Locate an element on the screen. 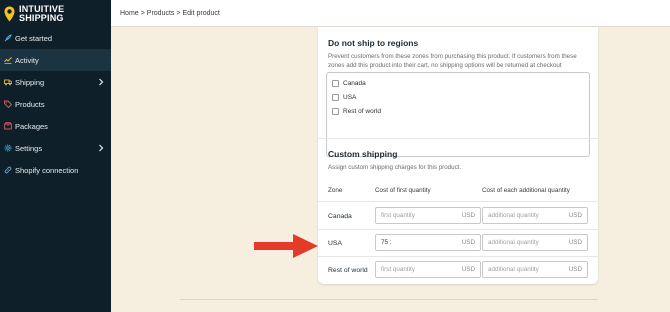 Image resolution: width=670 pixels, height=312 pixels. rocket-icon is located at coordinates (8, 38).